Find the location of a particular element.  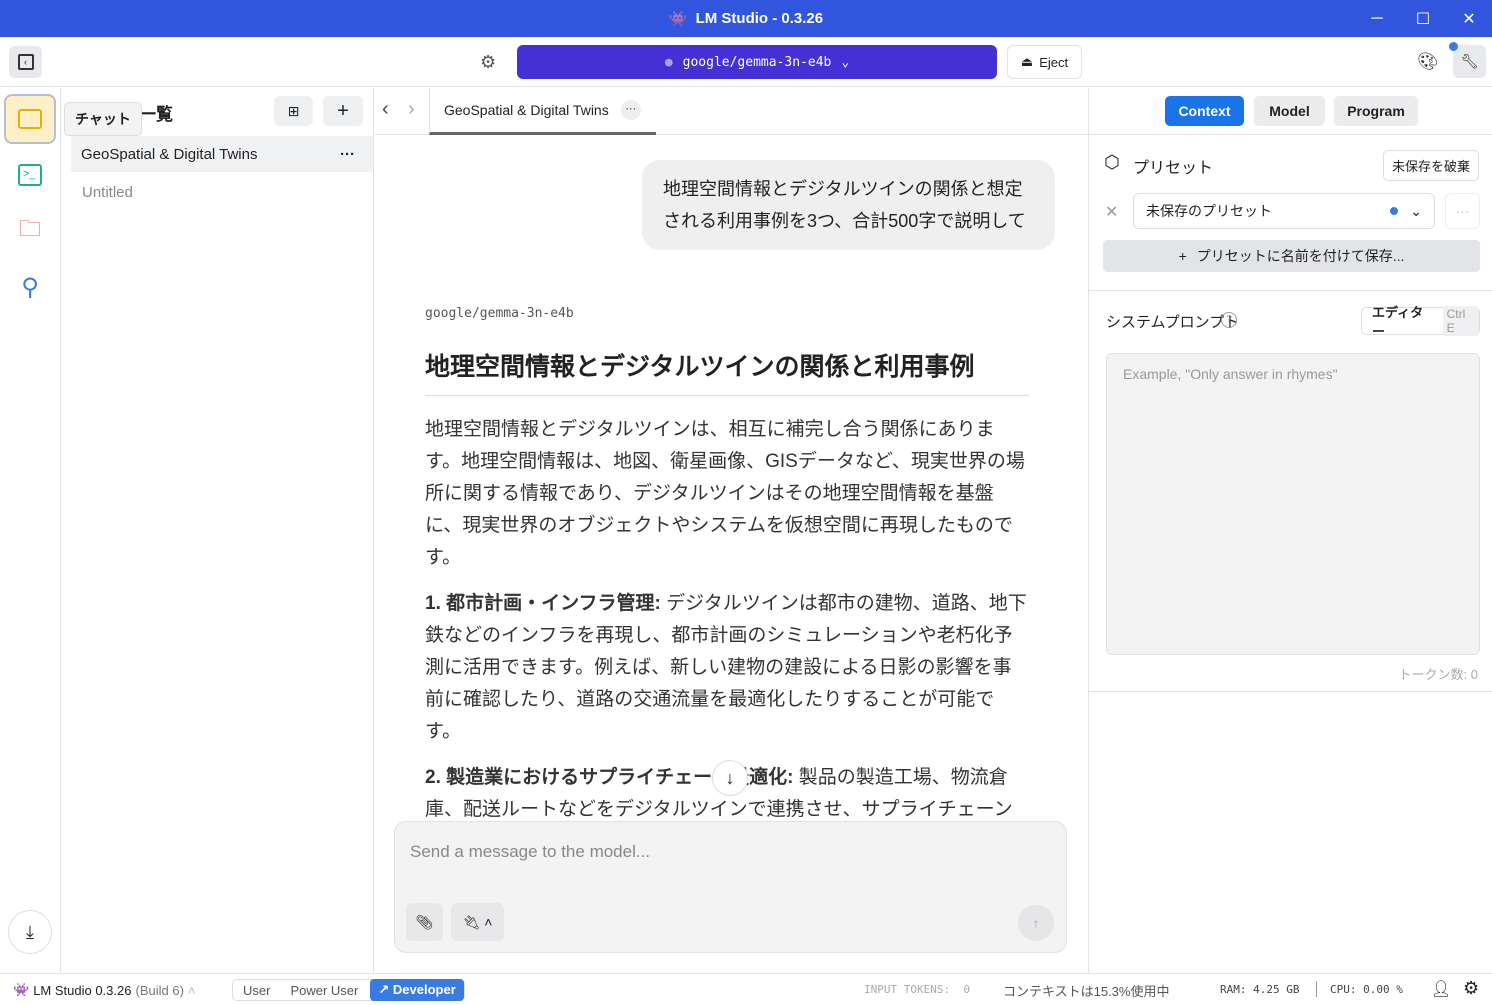

new-folder-button: ⊞ is located at coordinates (293, 111).